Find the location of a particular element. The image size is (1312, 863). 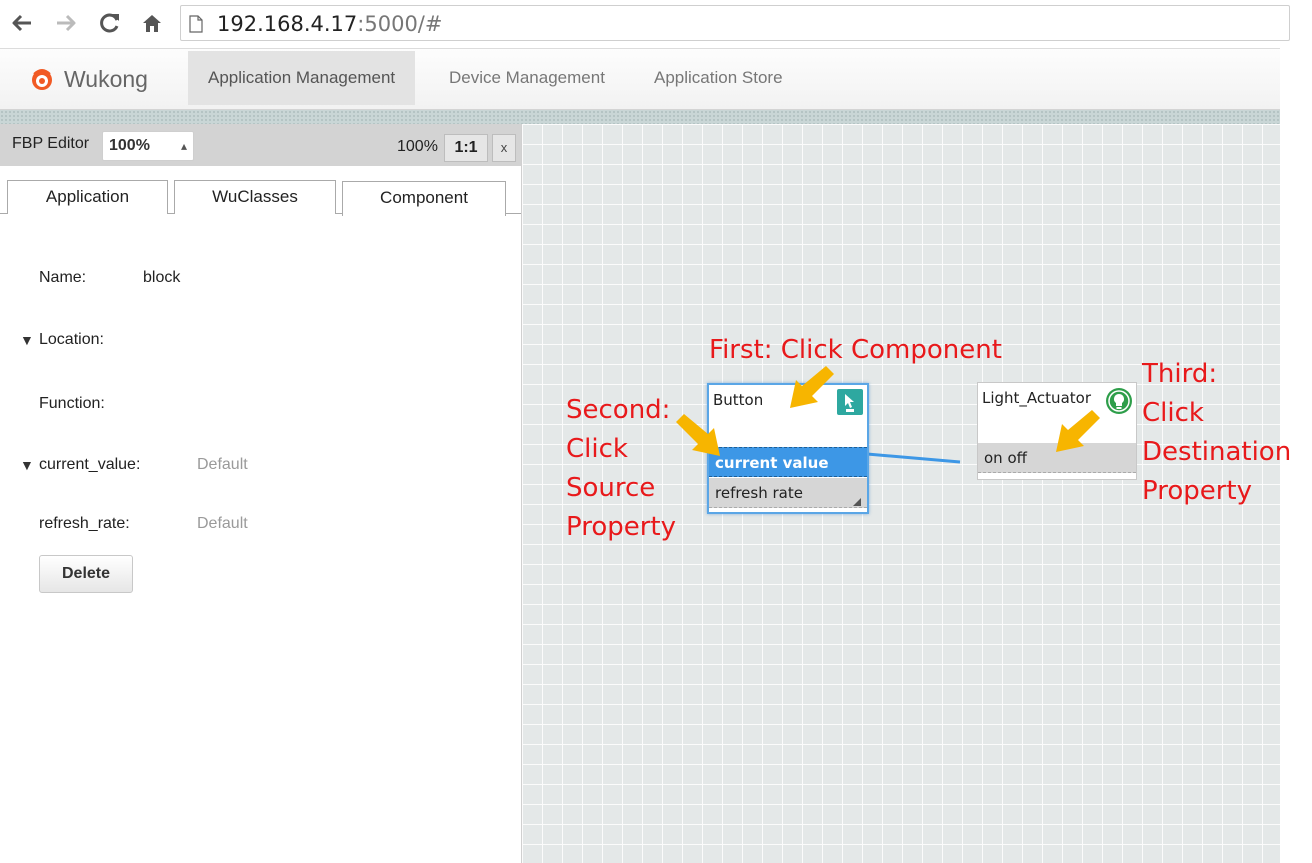

name-label: Name: is located at coordinates (63, 277).